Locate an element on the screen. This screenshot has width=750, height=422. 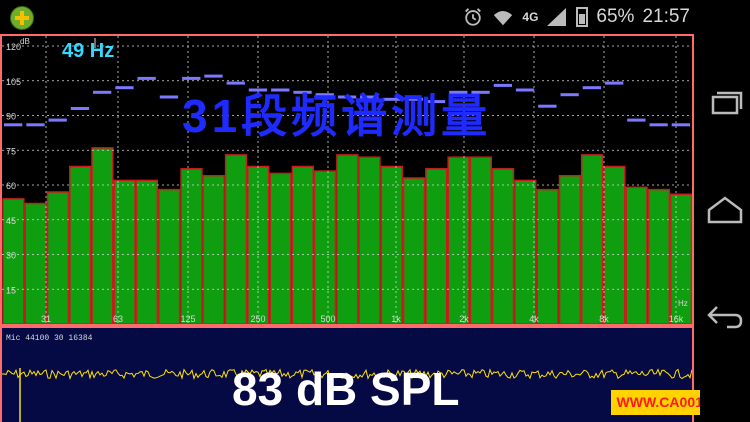
x-tick-label: 4k is located at coordinates (534, 319).